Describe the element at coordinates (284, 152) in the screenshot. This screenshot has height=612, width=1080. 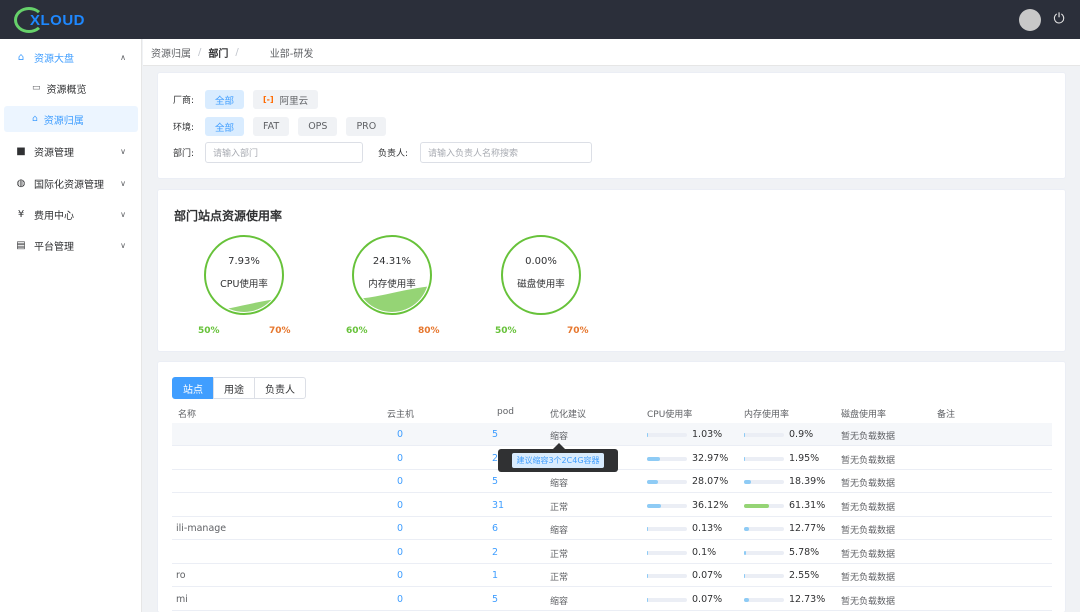
I see `dept-input: 请输入部门` at that location.